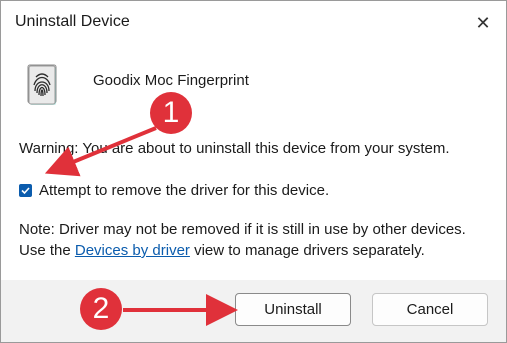  I want to click on fingerprint-icon, so click(43, 85).